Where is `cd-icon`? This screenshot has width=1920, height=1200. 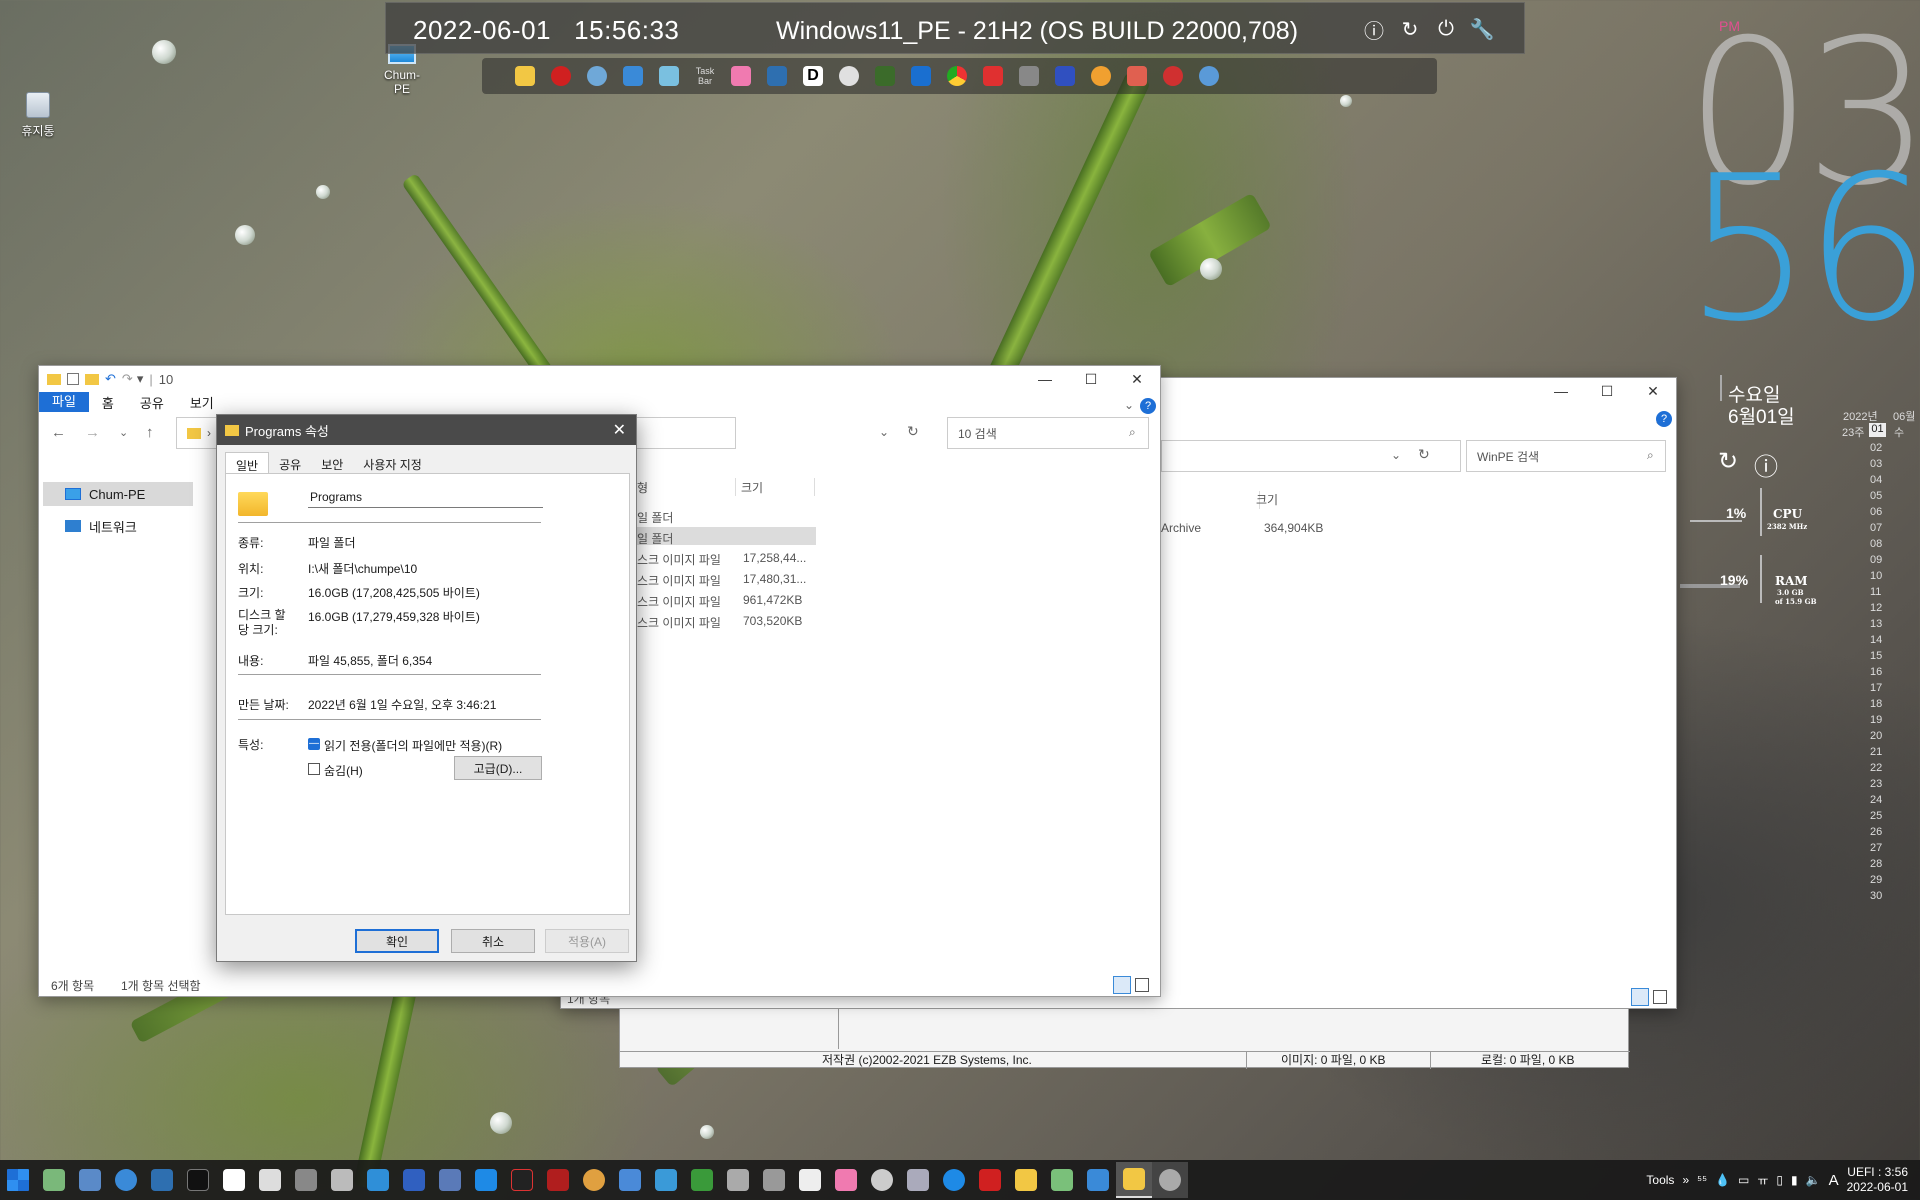
cd-icon is located at coordinates (1101, 76).